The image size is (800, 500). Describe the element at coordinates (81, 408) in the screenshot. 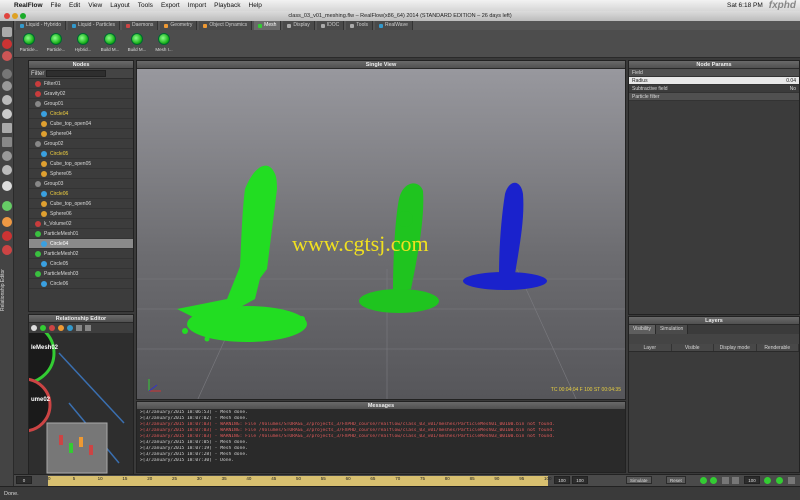

I see `relationship-graph` at that location.